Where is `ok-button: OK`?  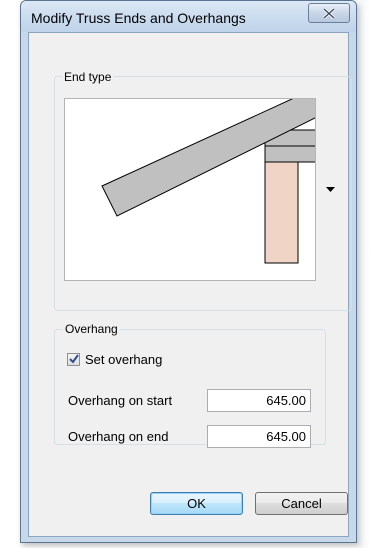
ok-button: OK is located at coordinates (196, 503).